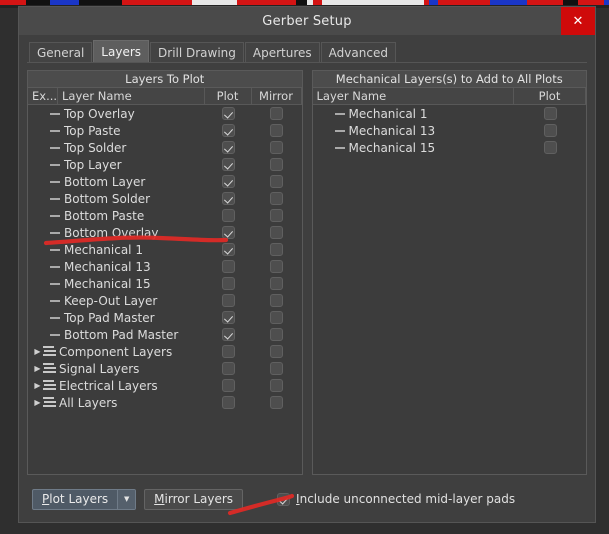  I want to click on layer-name-cell: ▶ Electrical Layers, so click(116, 386).